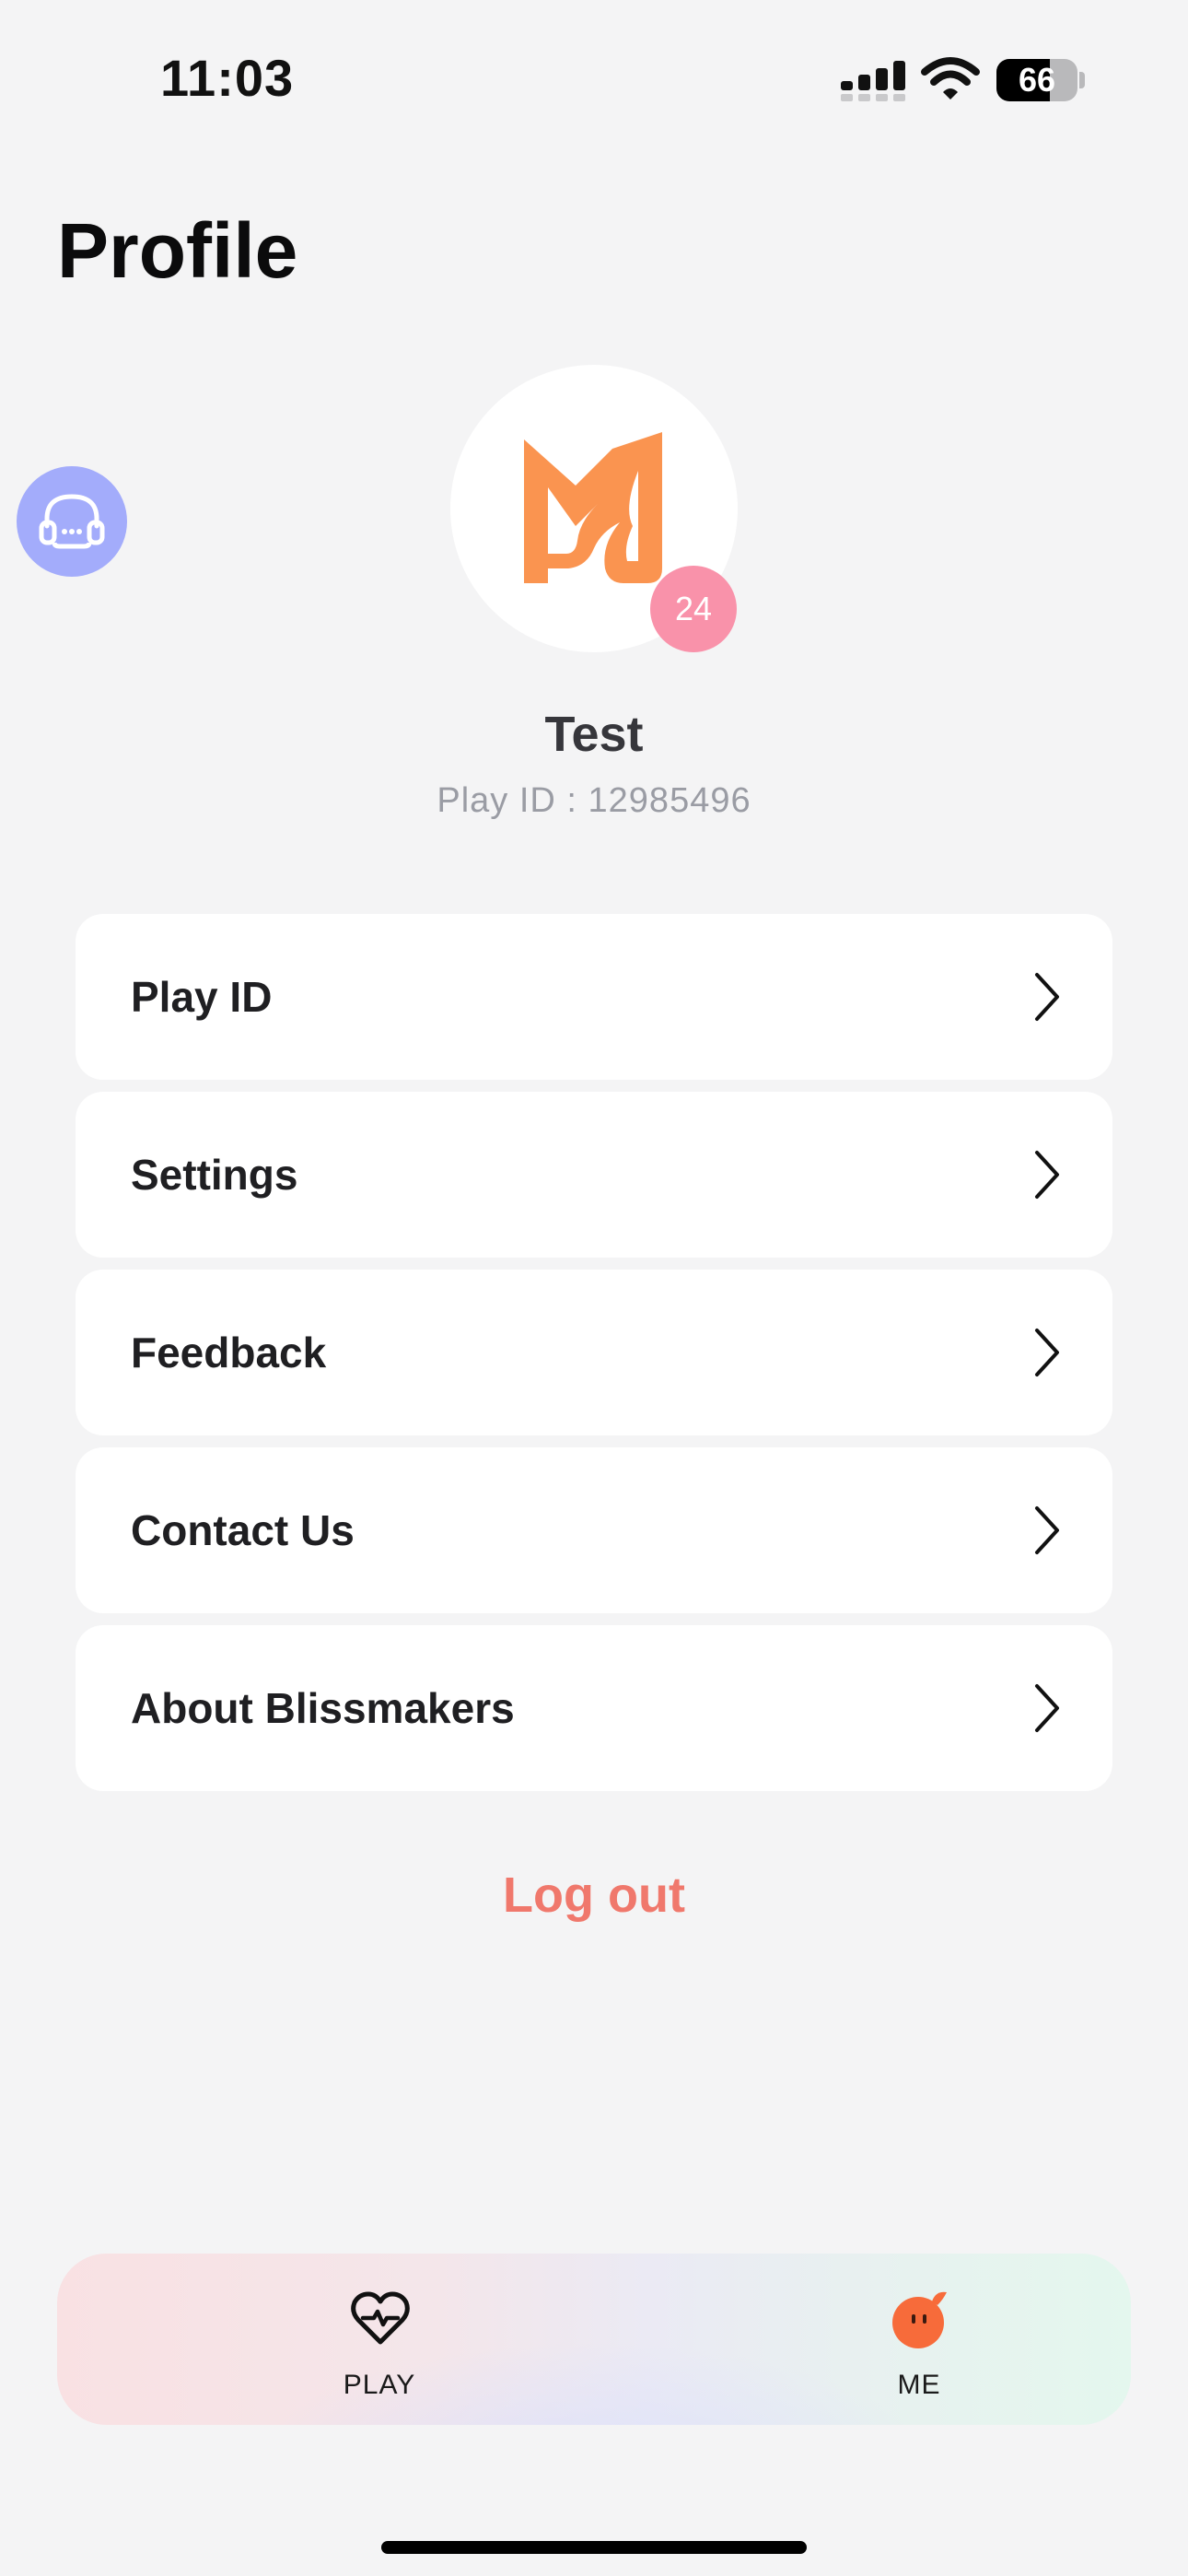 This screenshot has width=1188, height=2576. I want to click on heart-pulse-icon, so click(380, 2318).